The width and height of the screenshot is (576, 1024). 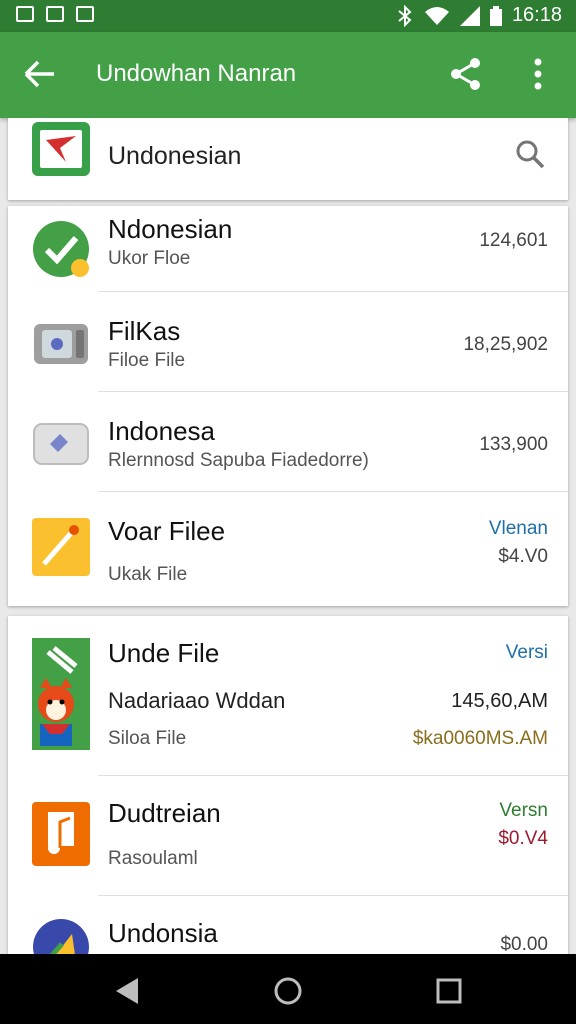 I want to click on image-notification-icon, so click(x=25, y=14).